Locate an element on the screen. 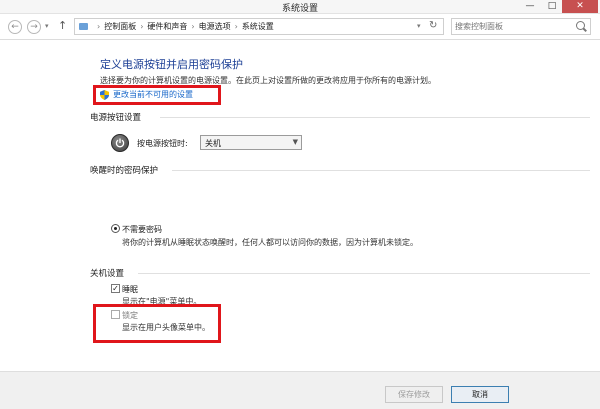  control-panel-folder-icon is located at coordinates (83, 26).